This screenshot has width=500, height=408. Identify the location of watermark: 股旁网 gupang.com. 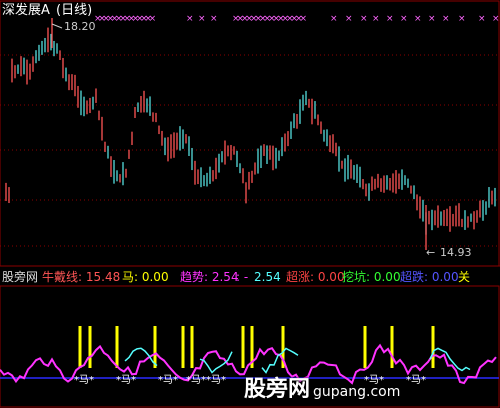
(322, 387).